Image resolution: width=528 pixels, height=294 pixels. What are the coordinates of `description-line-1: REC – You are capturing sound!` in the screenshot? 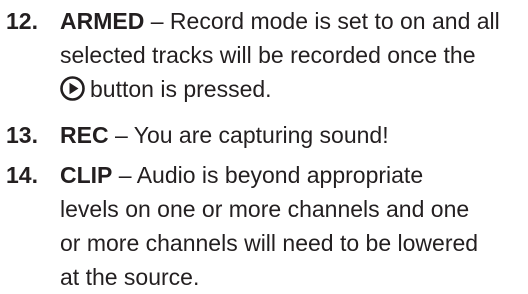 It's located at (291, 135).